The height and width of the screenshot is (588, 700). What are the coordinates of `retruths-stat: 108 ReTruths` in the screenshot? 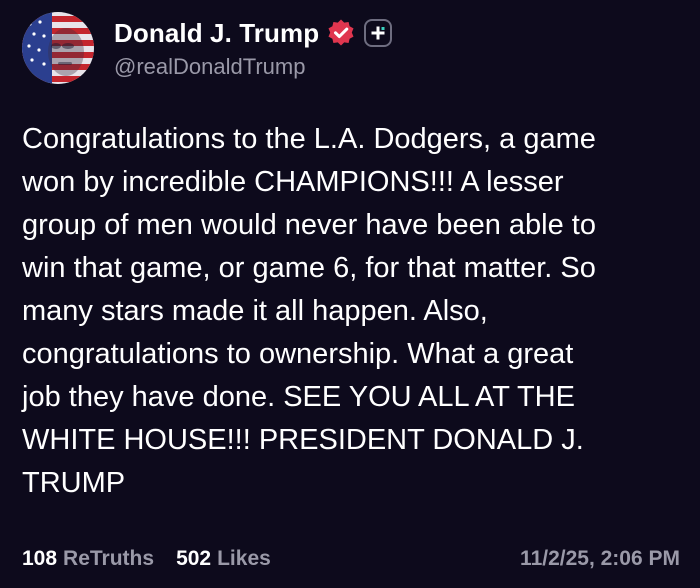 It's located at (88, 559).